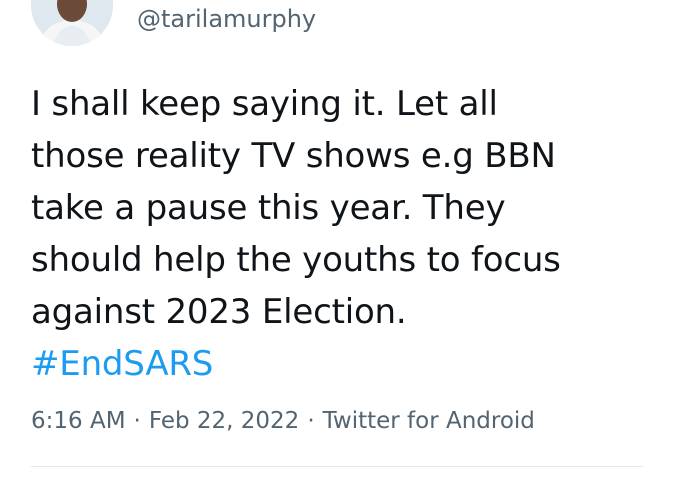  What do you see at coordinates (429, 421) in the screenshot?
I see `tweet-source-link: Twitter for Android` at bounding box center [429, 421].